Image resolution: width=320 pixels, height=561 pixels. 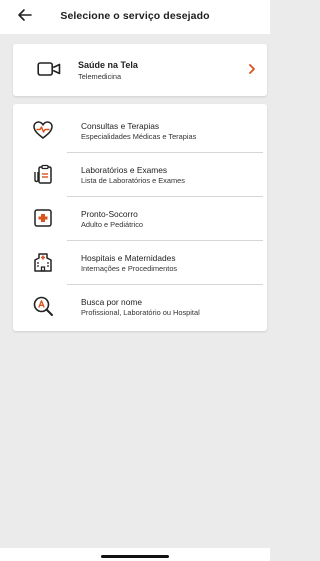 I want to click on home-indicator, so click(x=135, y=556).